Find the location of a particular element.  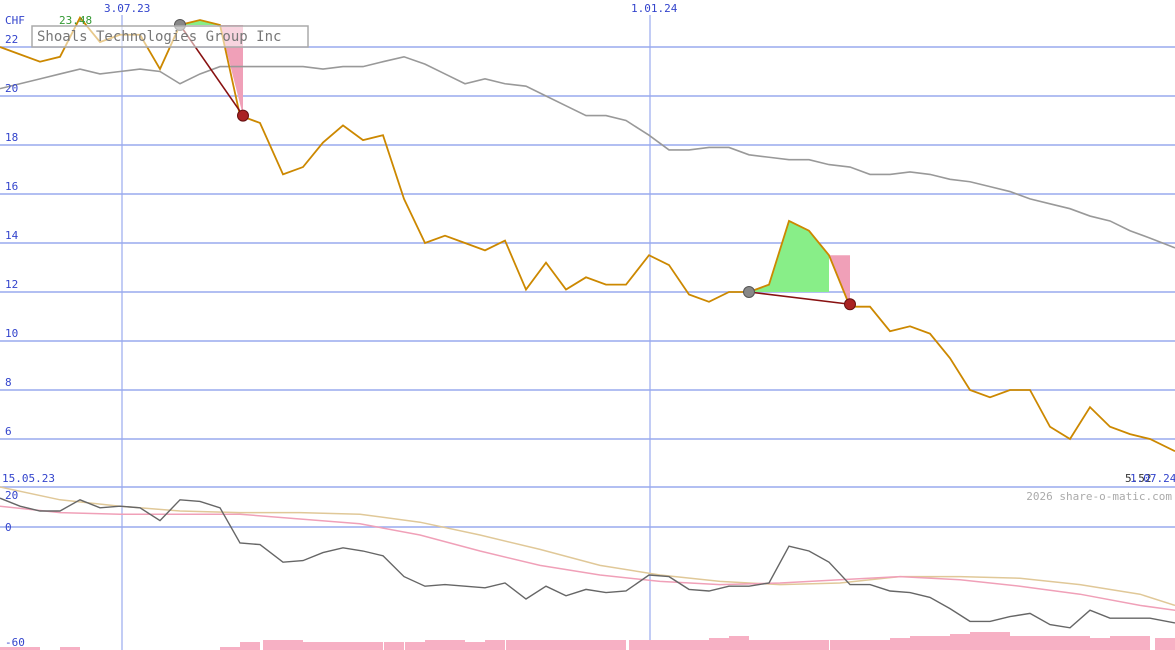

y-tick-osc-20: 20 is located at coordinates (11, 495).